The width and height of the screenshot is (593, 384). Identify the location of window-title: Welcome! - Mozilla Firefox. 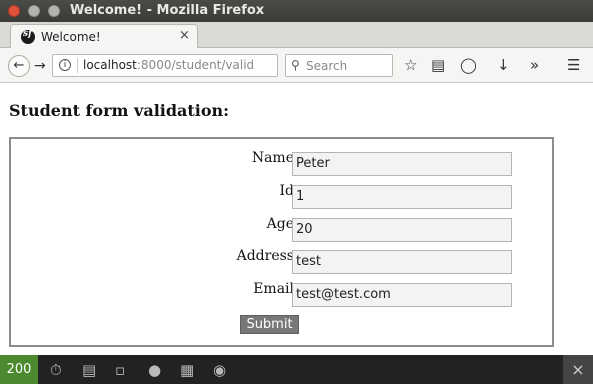
(167, 10).